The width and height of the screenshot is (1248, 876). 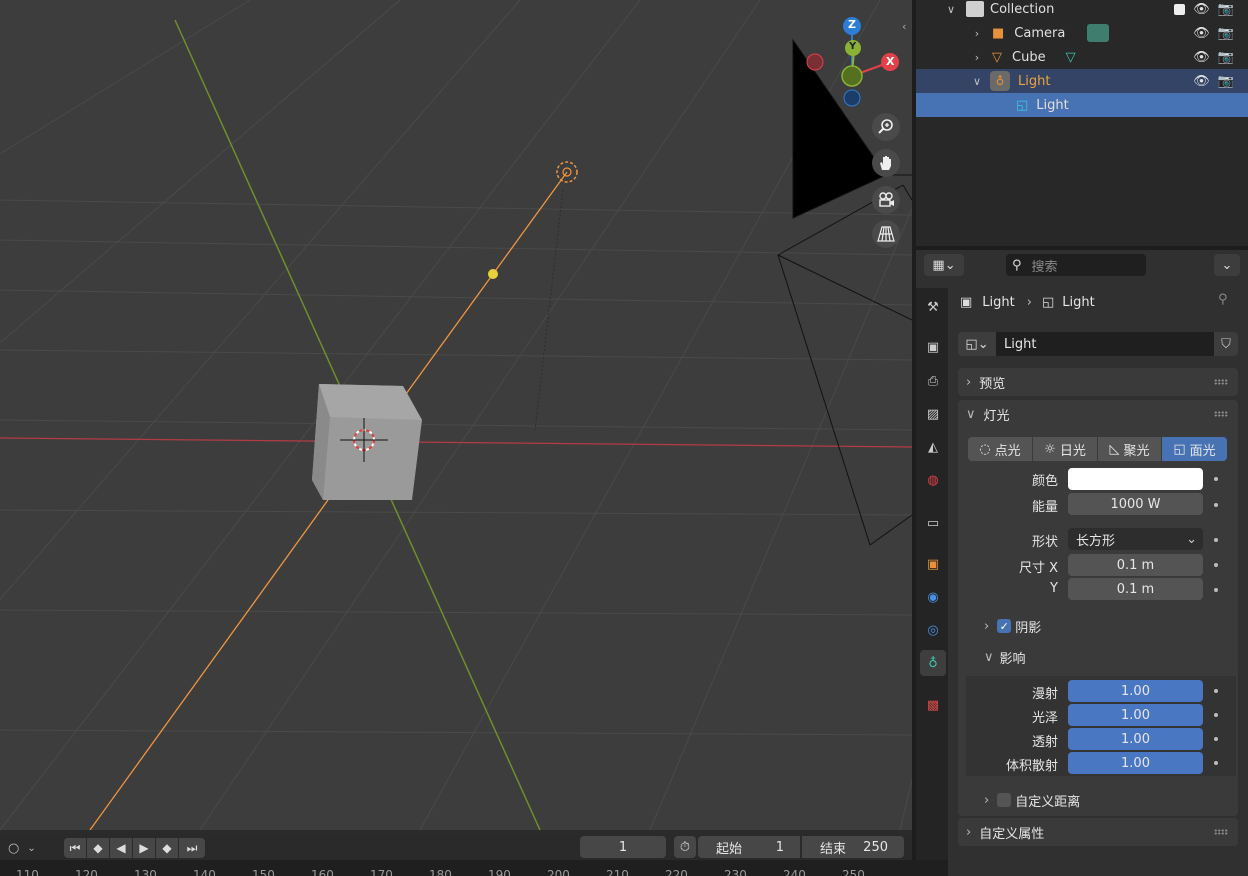 I want to click on tab-texture: ▩, so click(x=933, y=705).